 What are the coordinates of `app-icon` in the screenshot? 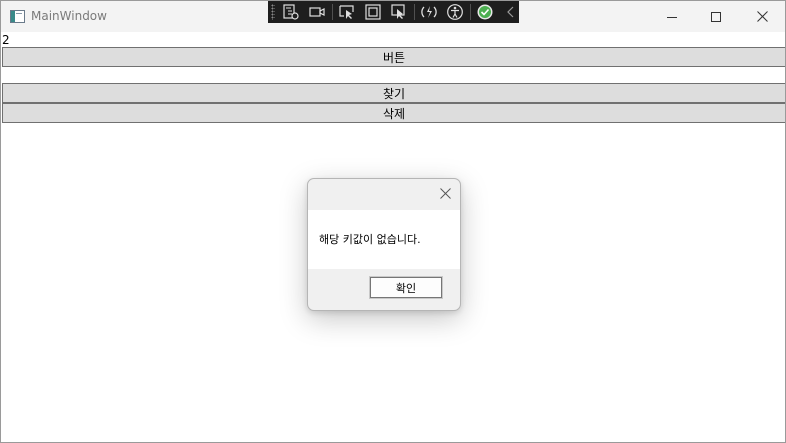 It's located at (17, 16).